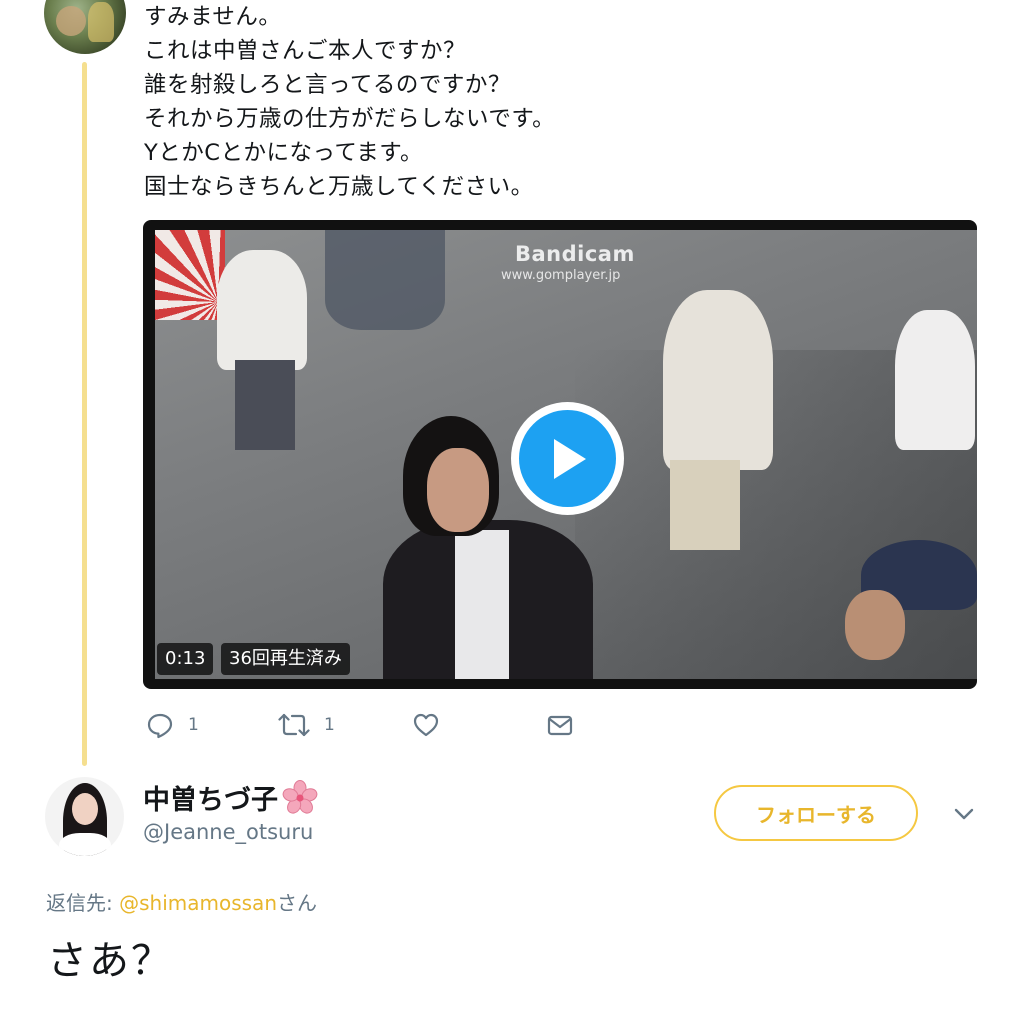  What do you see at coordinates (198, 903) in the screenshot?
I see `replying-to-mention: @shimamossan` at bounding box center [198, 903].